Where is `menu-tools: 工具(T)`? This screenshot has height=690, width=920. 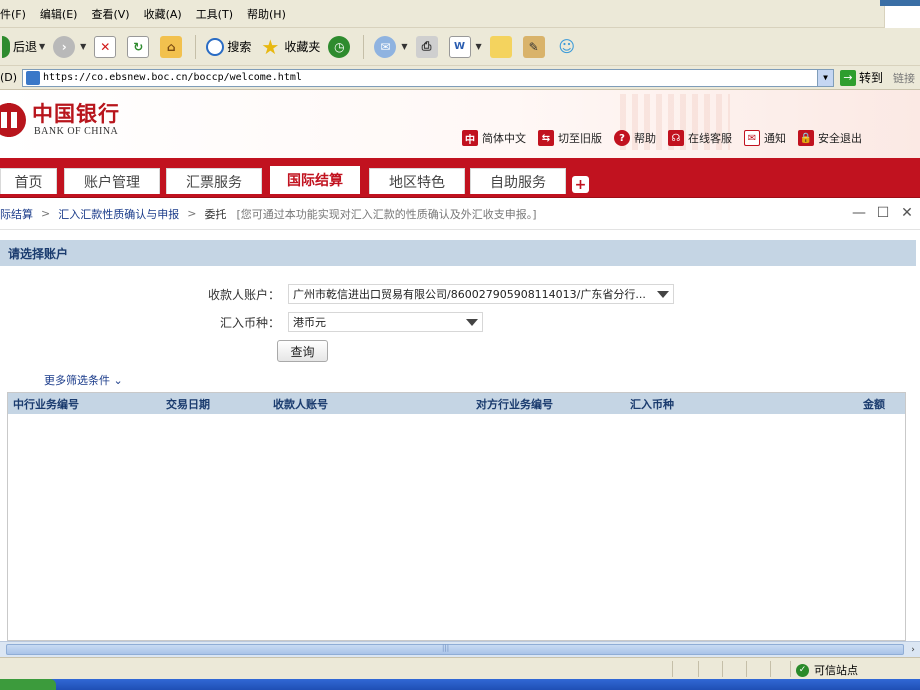
menu-tools: 工具(T) is located at coordinates (214, 14).